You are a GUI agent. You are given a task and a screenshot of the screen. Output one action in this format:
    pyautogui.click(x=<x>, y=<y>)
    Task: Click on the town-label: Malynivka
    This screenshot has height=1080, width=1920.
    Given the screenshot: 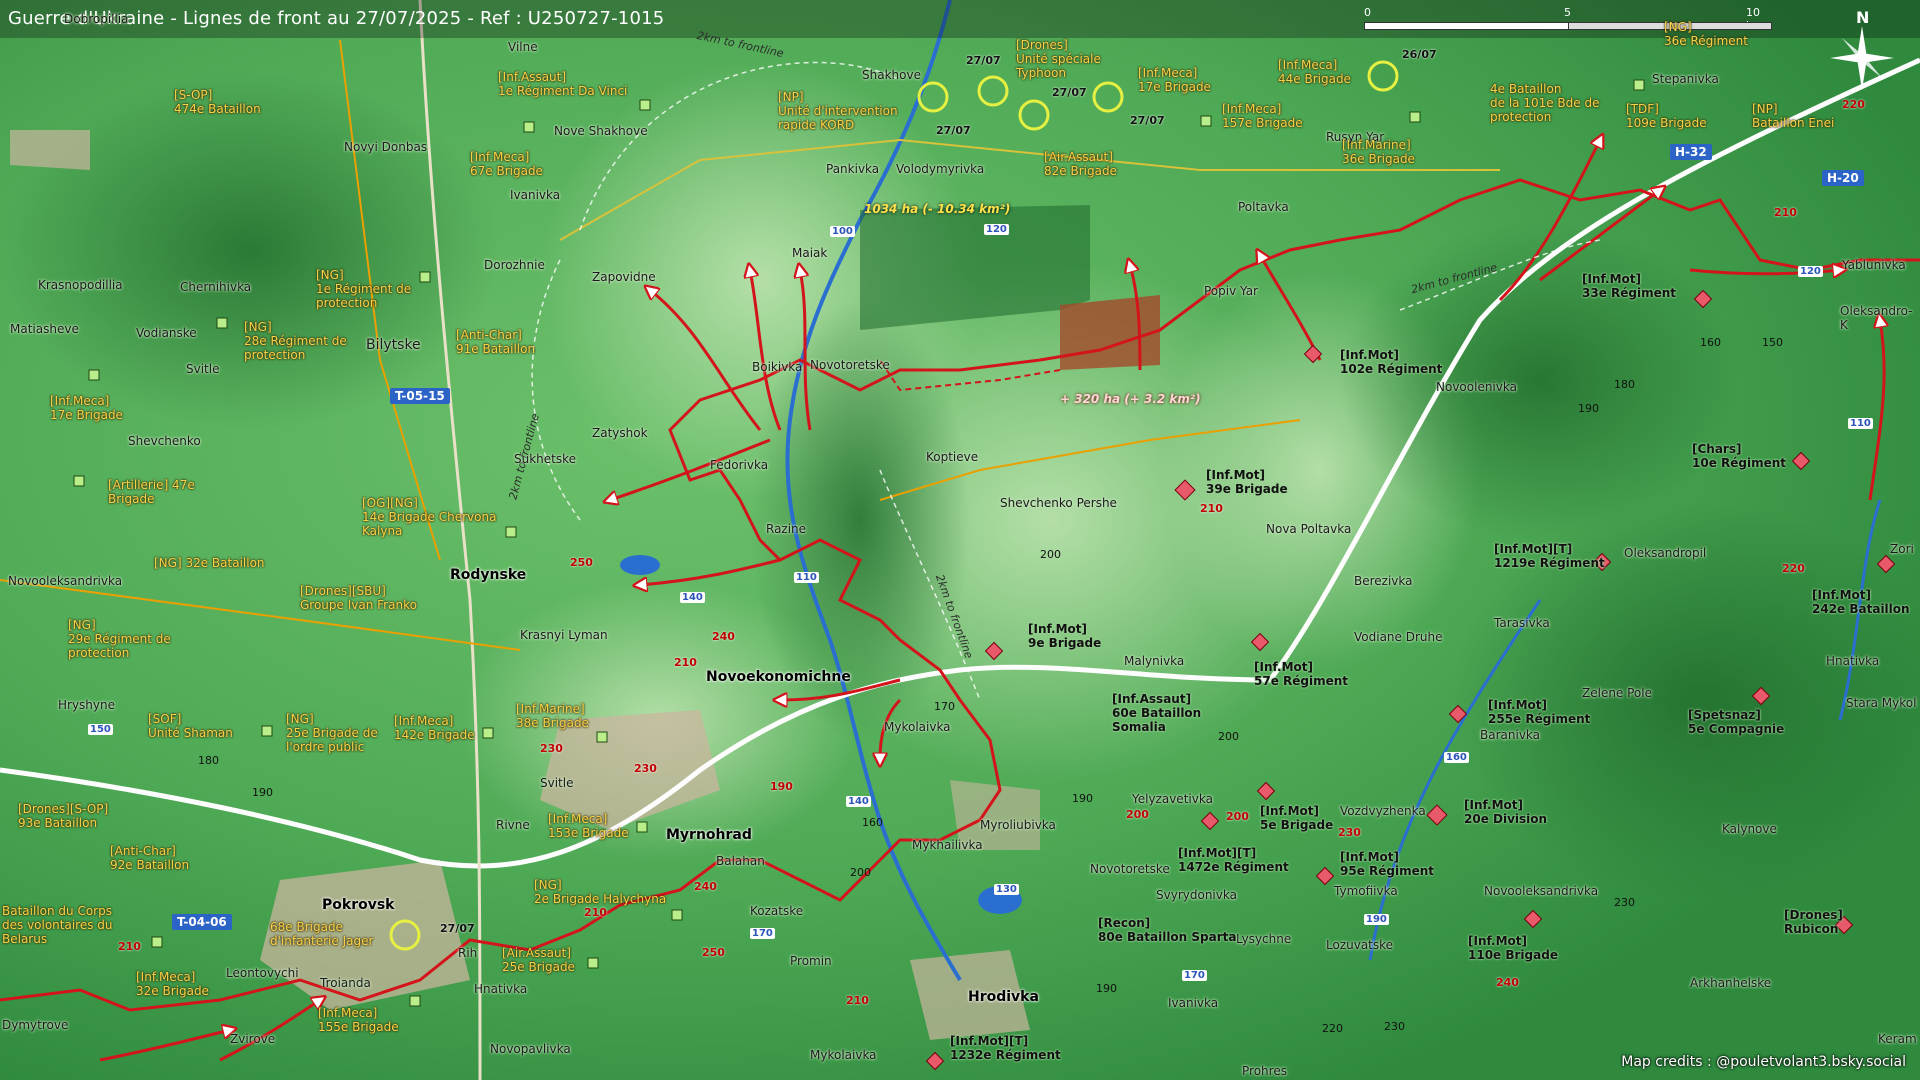 What is the action you would take?
    pyautogui.click(x=1154, y=661)
    